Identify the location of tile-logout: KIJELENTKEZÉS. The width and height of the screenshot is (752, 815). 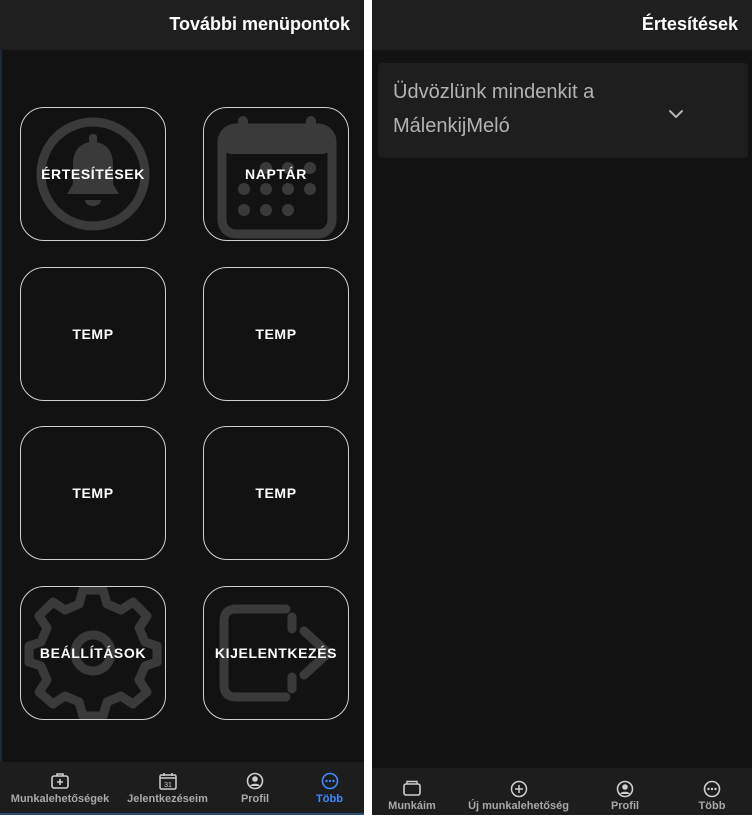
(276, 653).